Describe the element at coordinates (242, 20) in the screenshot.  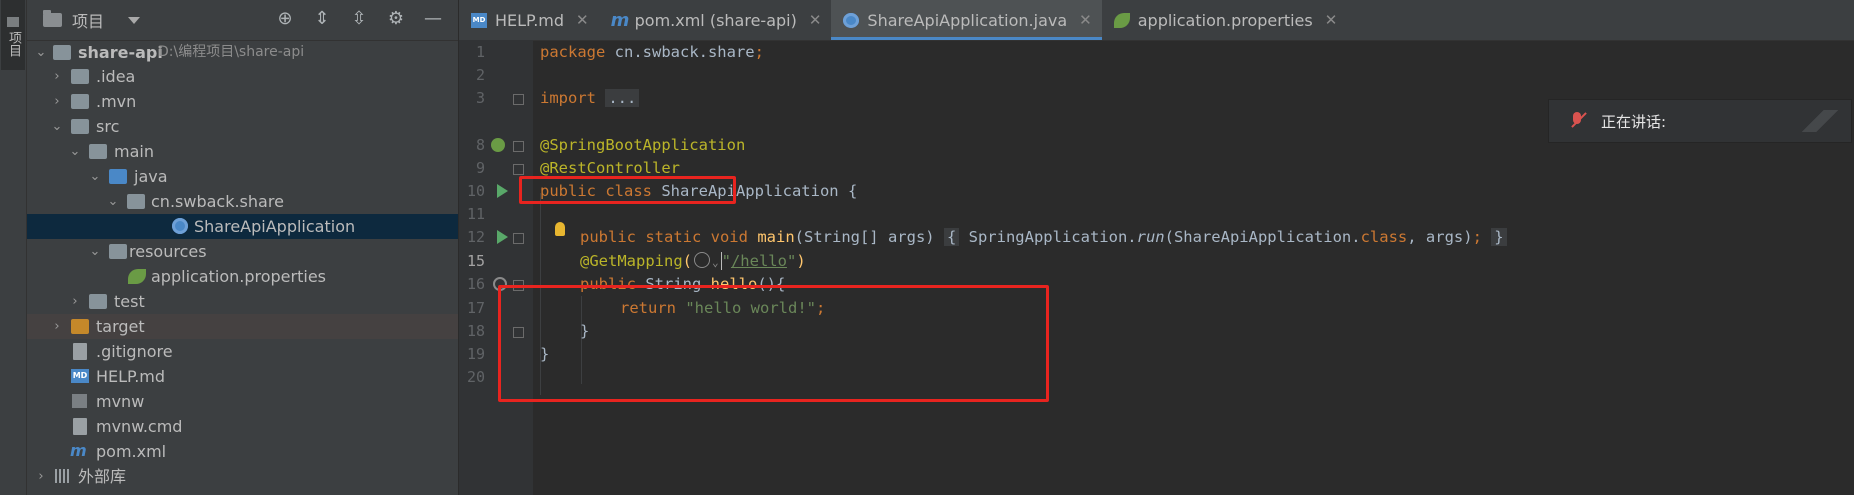
I see `project-panel-header: 项目 ⊕ ⇕ ⇳ ⚙ —` at that location.